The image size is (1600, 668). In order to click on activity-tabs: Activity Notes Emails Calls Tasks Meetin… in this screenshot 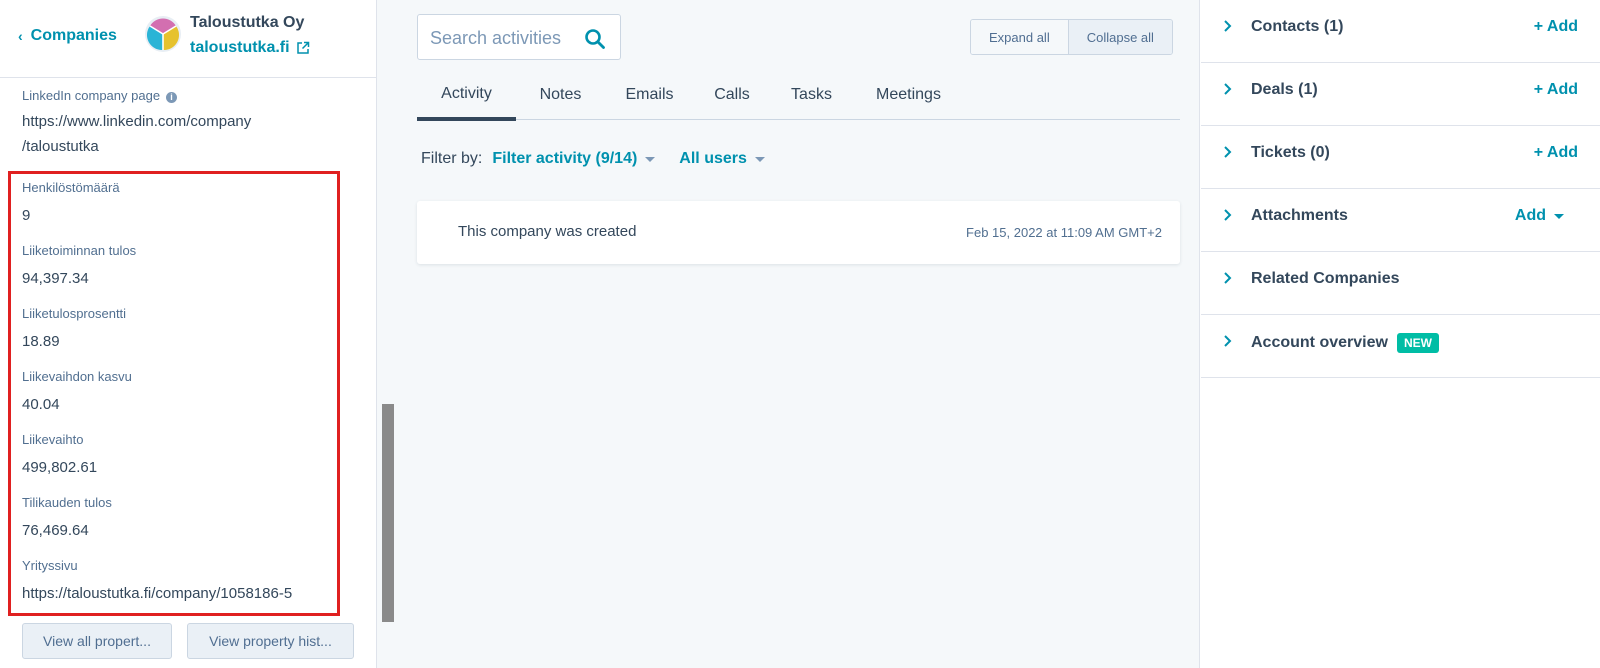, I will do `click(798, 95)`.